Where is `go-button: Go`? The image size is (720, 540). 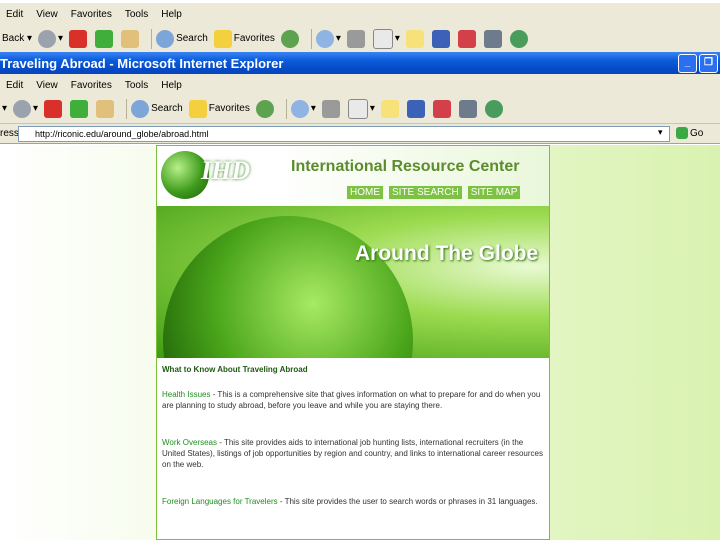
go-button: Go is located at coordinates (689, 133).